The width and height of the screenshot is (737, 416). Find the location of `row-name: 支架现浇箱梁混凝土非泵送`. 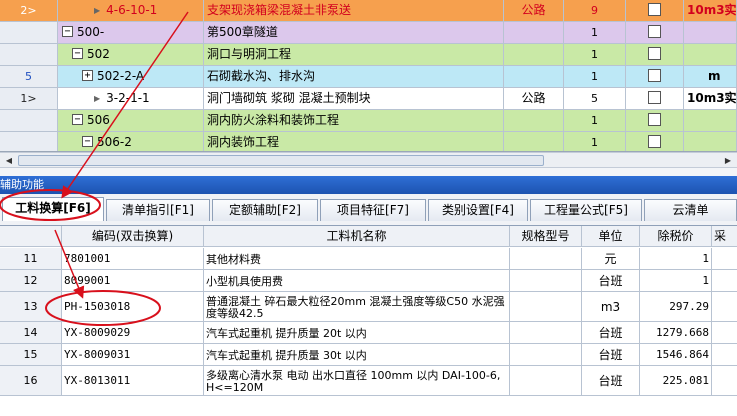

row-name: 支架现浇箱梁混凝土非泵送 is located at coordinates (354, 10).